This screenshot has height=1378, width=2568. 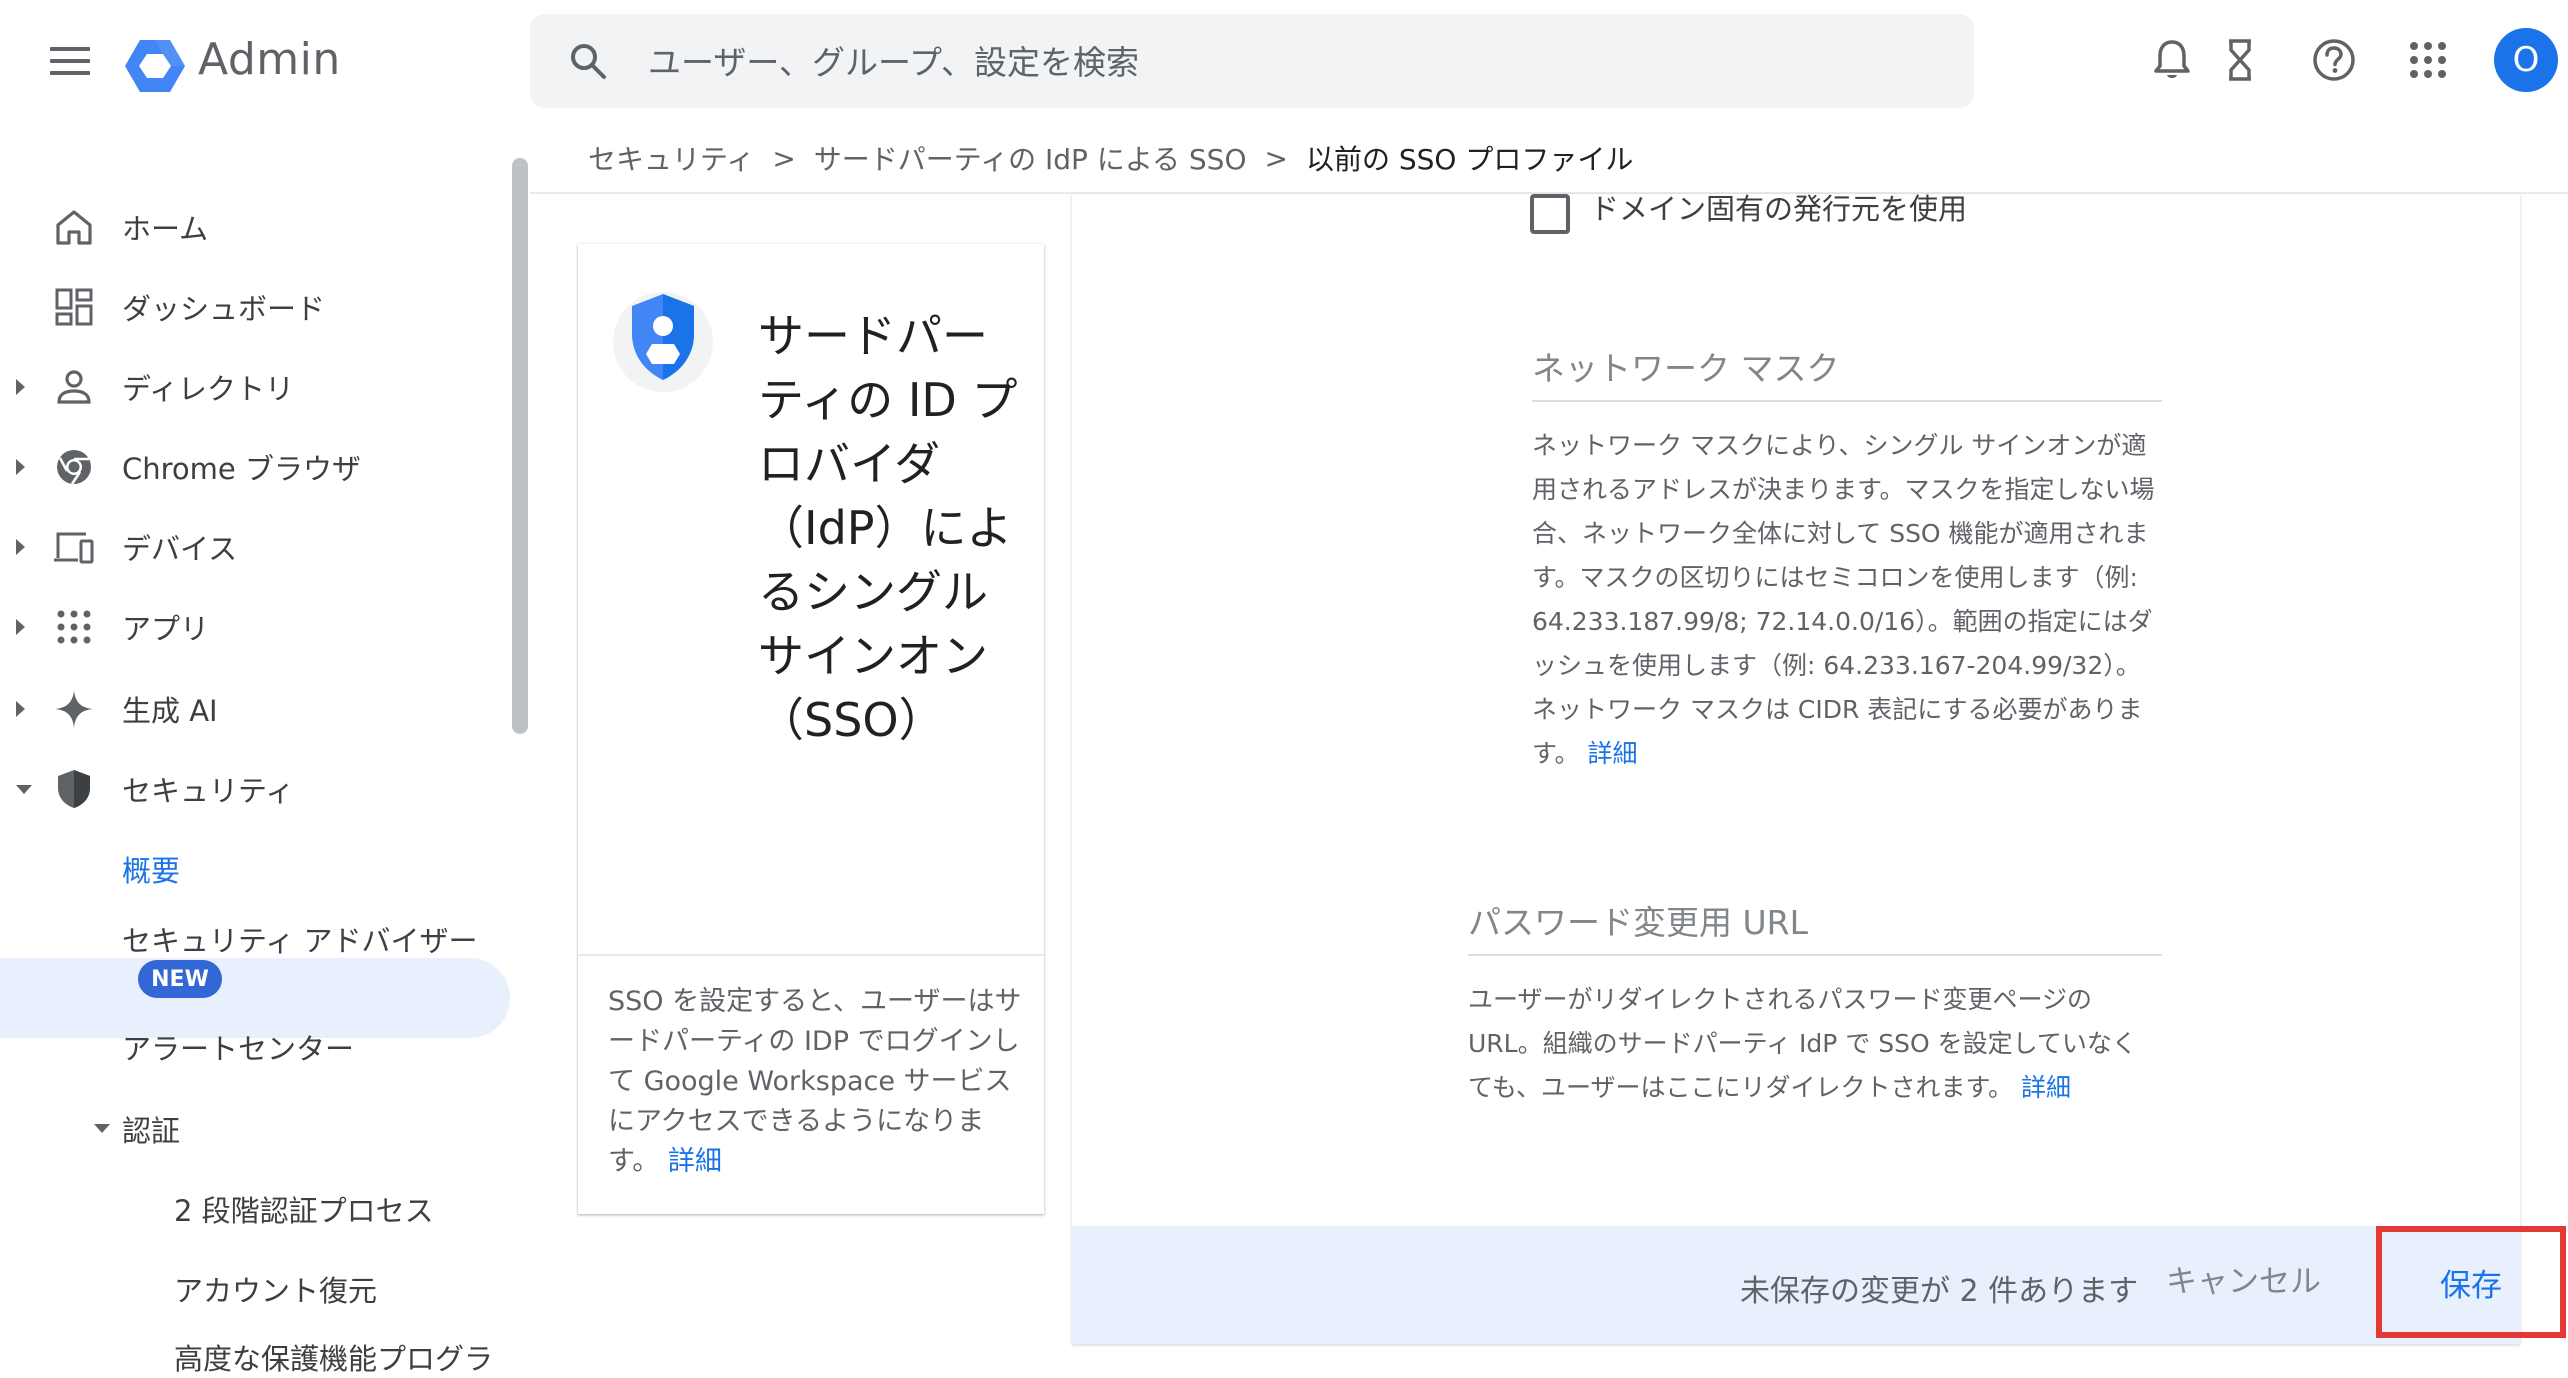 What do you see at coordinates (238, 1047) in the screenshot?
I see `sidebar-item-alert-center: アラートセンター` at bounding box center [238, 1047].